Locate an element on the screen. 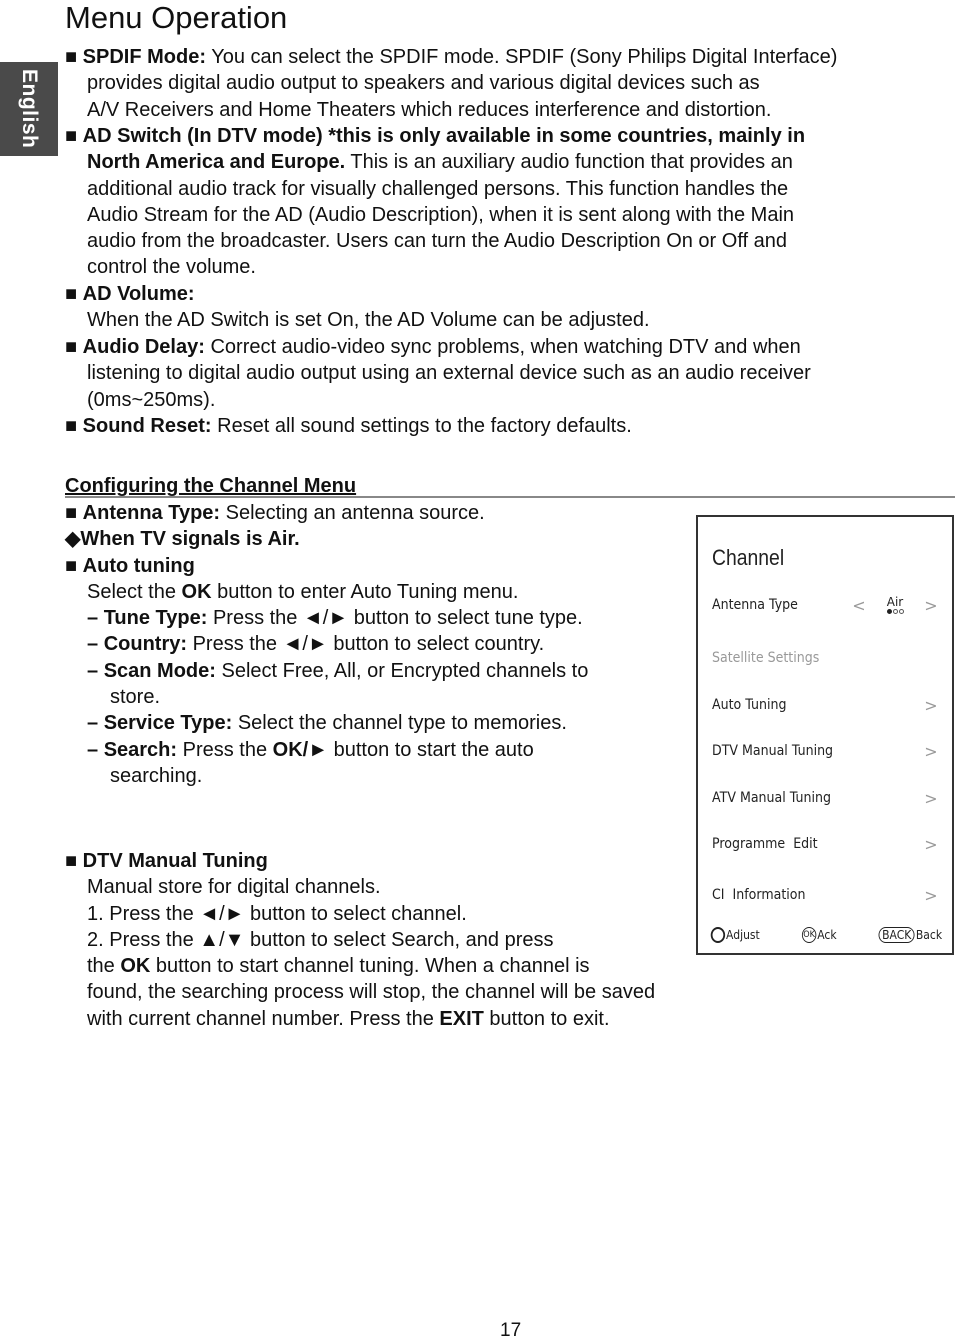  step-text: store. is located at coordinates (135, 697).